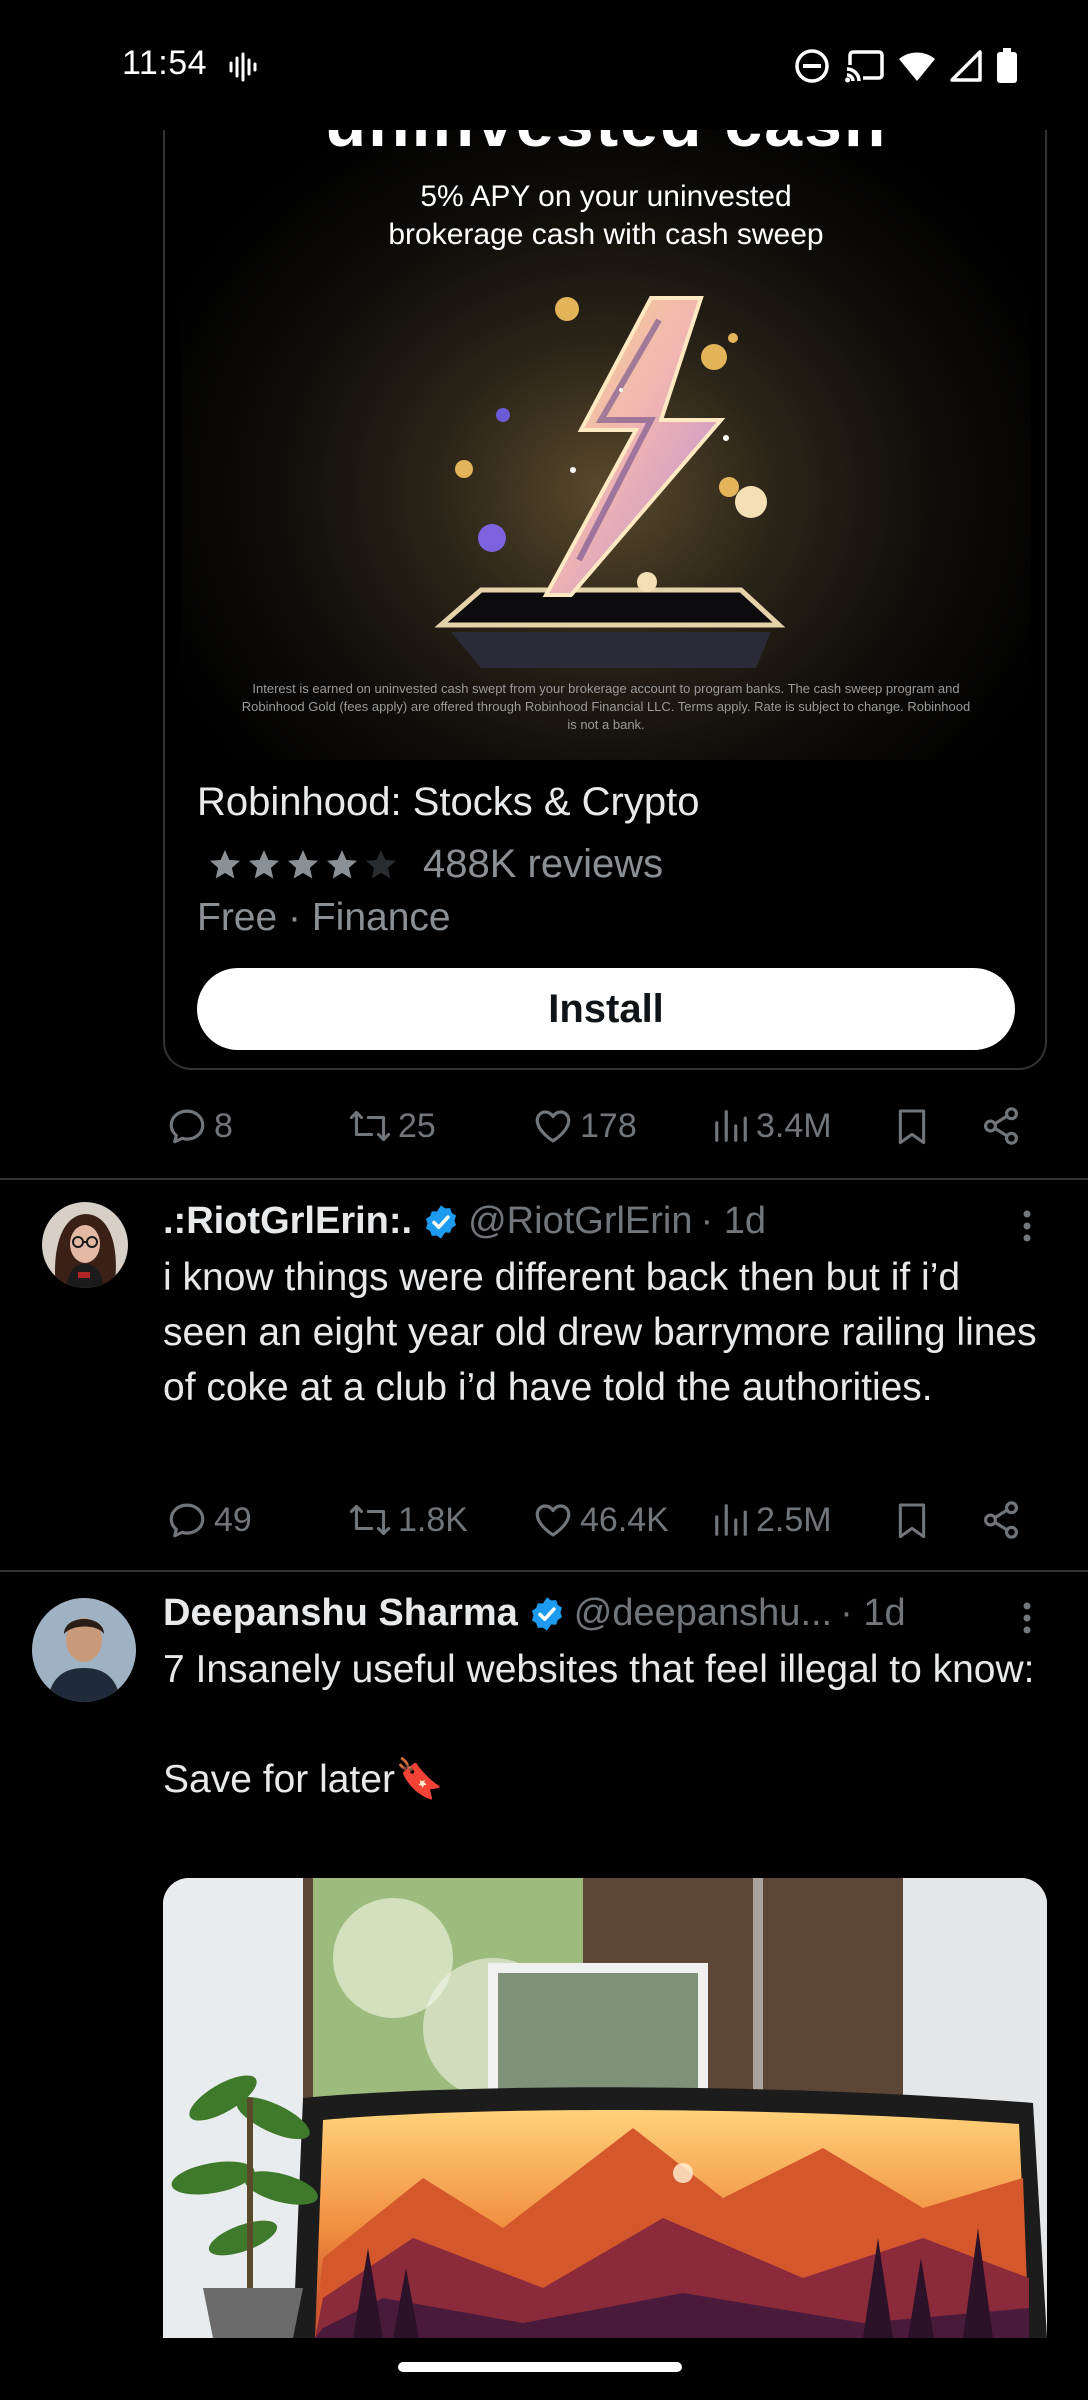 Image resolution: width=1088 pixels, height=2400 pixels. Describe the element at coordinates (966, 66) in the screenshot. I see `signal-icon` at that location.